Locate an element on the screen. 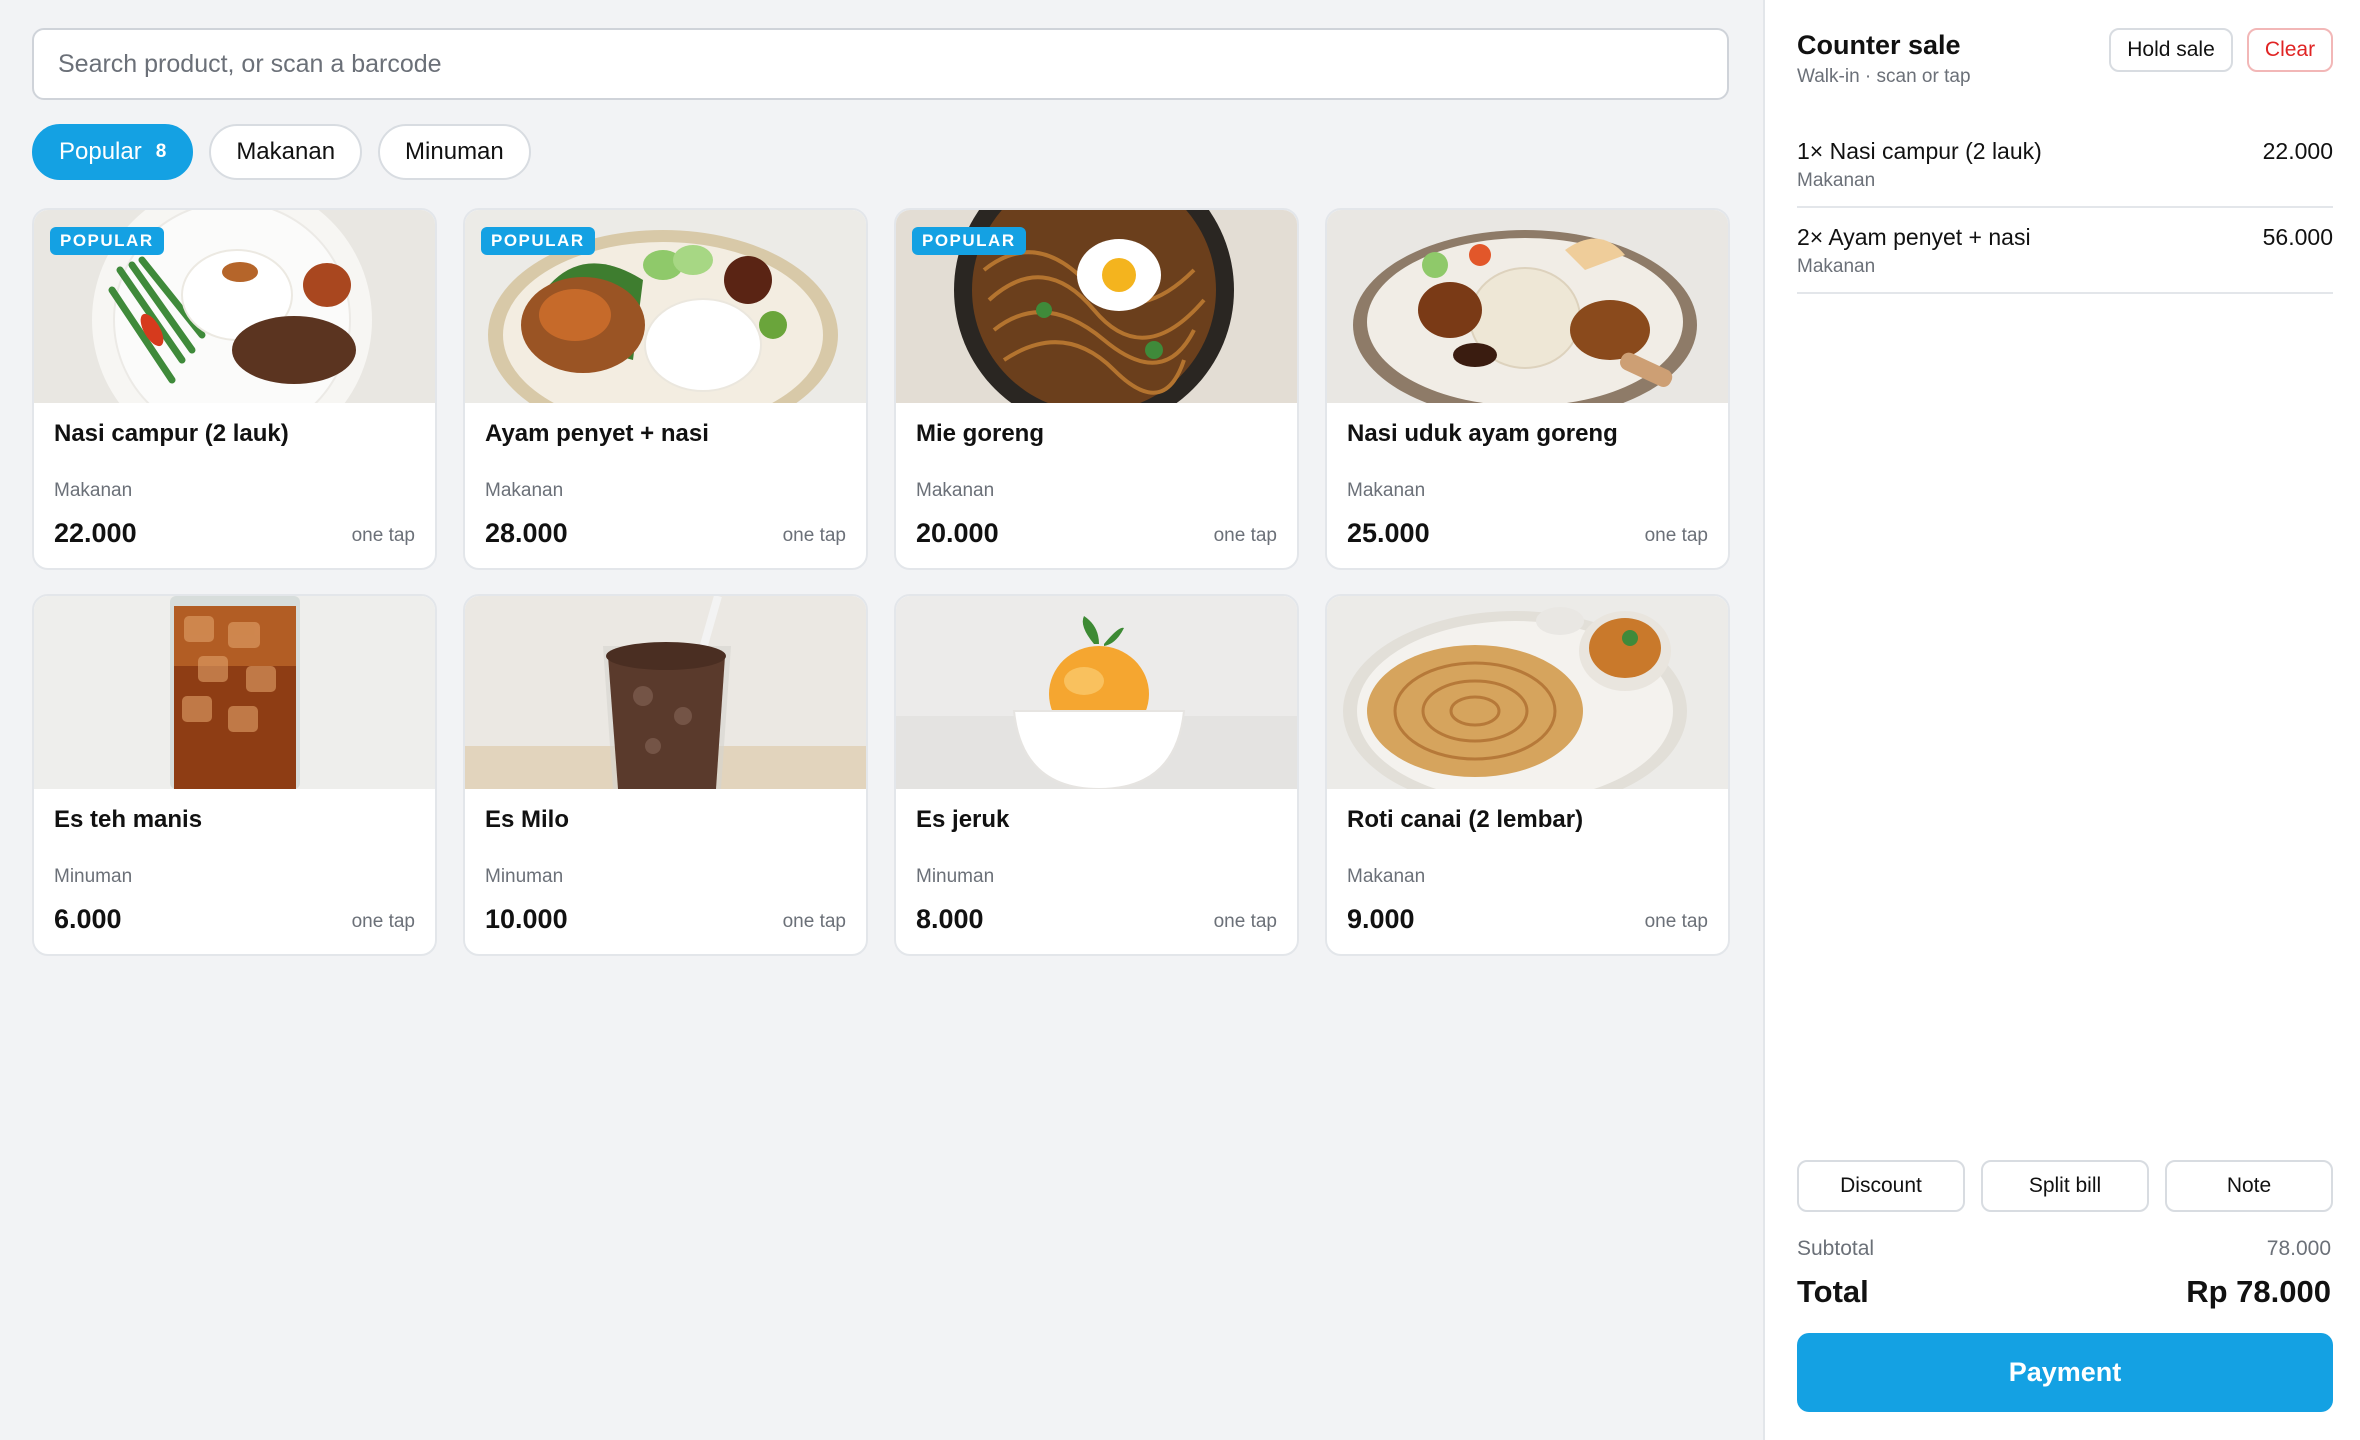  order-actions: Discount Split bill Note is located at coordinates (2065, 1186).